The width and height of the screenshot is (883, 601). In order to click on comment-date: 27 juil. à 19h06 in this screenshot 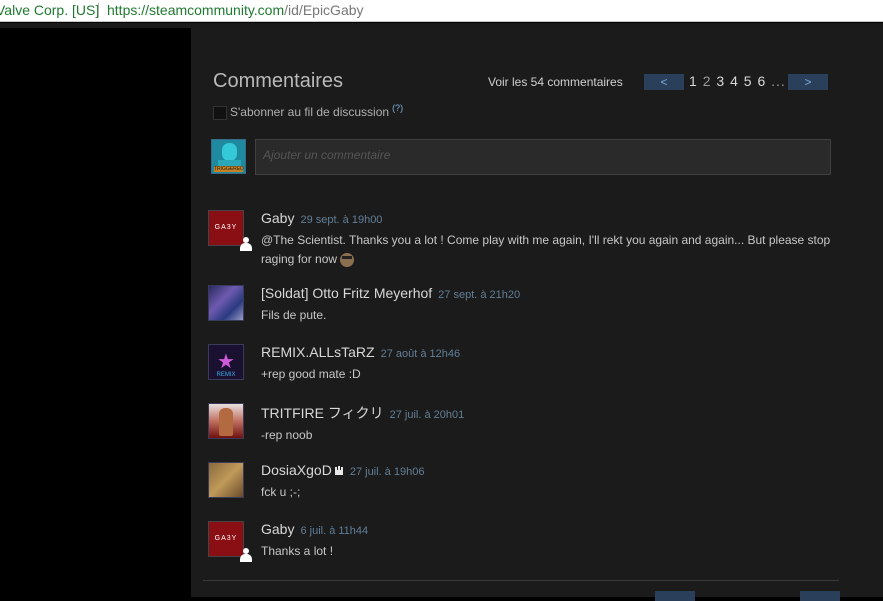, I will do `click(387, 472)`.